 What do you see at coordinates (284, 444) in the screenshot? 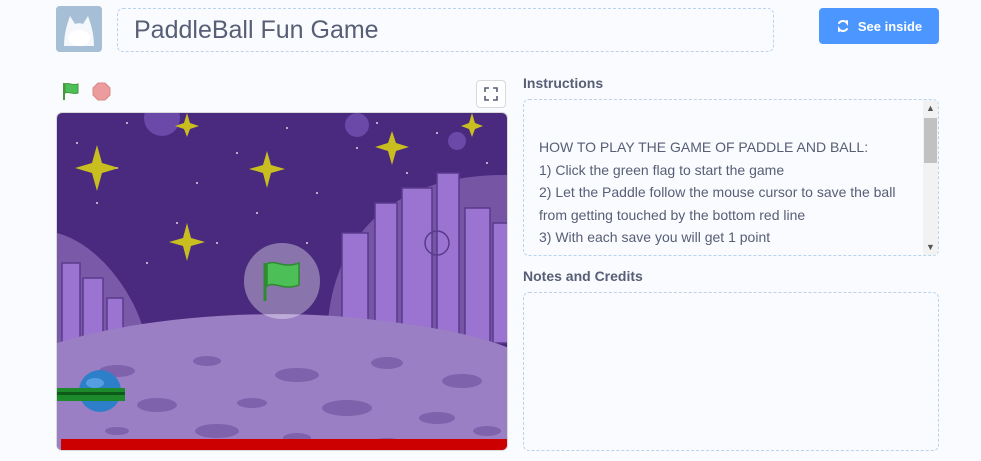
I see `bottom-red-line` at bounding box center [284, 444].